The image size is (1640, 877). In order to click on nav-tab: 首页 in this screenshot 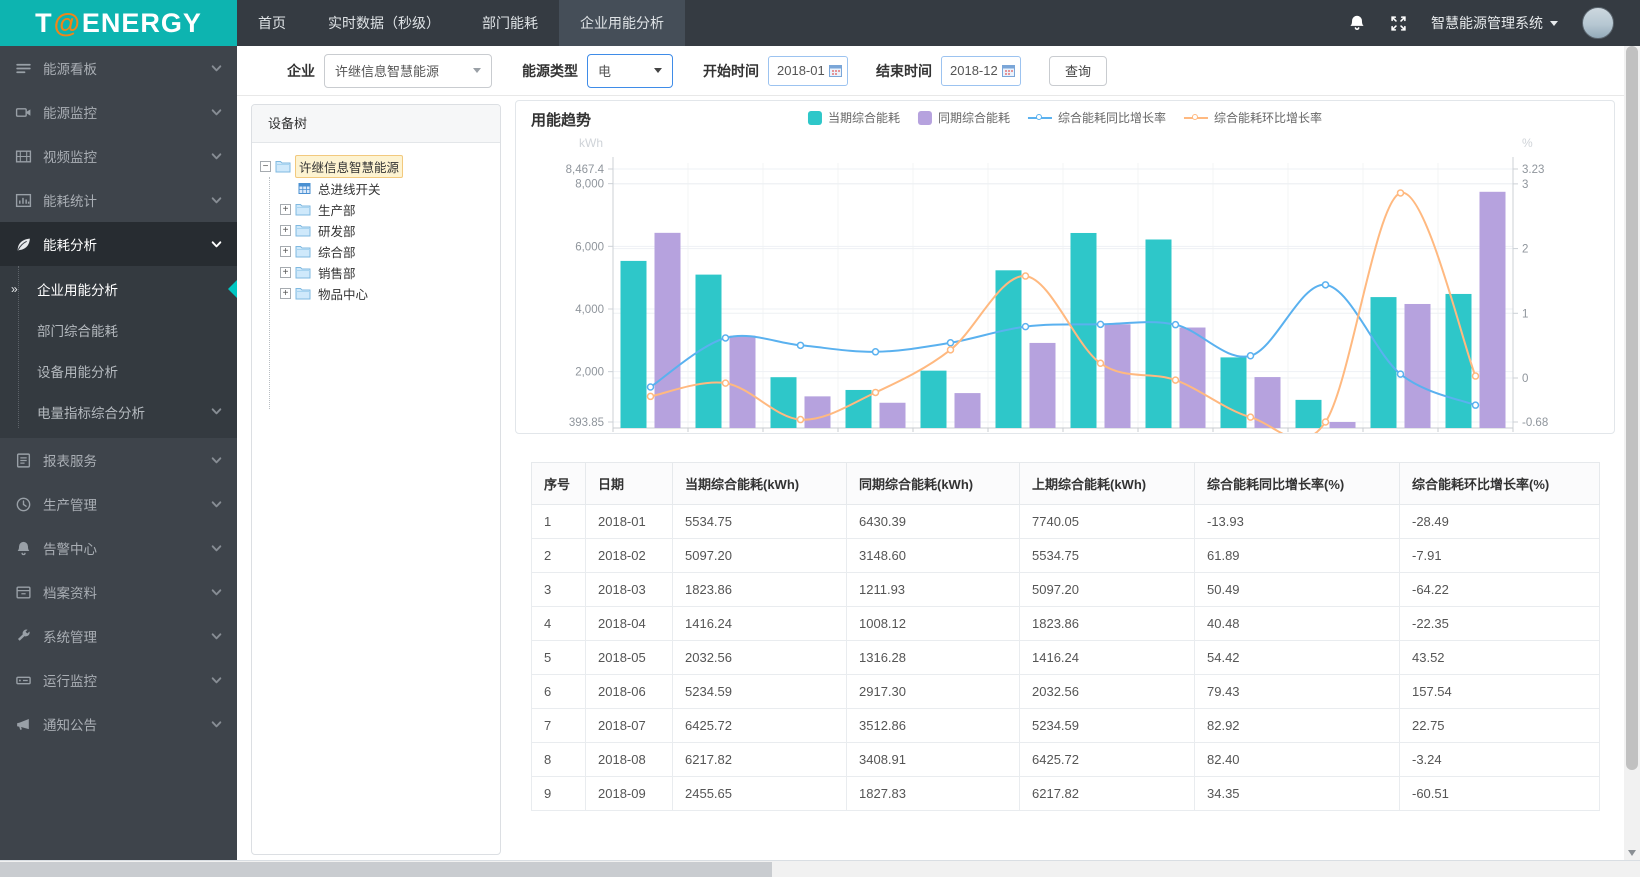, I will do `click(272, 23)`.